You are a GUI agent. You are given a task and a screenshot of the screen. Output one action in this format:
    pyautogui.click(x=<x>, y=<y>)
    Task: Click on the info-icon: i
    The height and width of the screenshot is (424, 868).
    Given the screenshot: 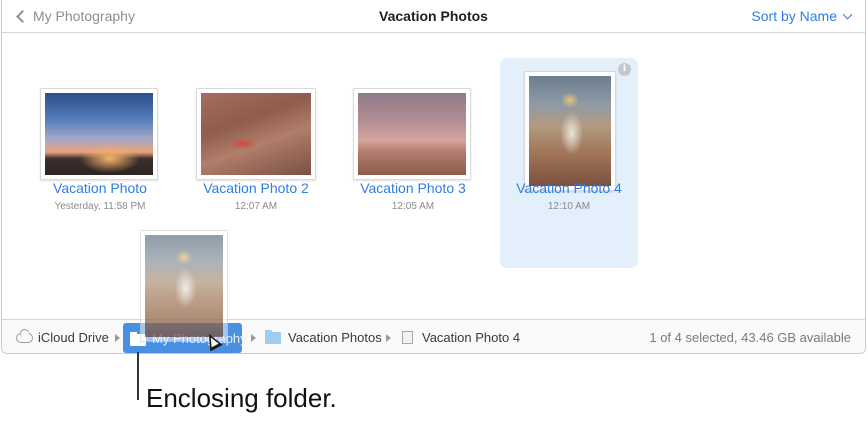 What is the action you would take?
    pyautogui.click(x=624, y=69)
    